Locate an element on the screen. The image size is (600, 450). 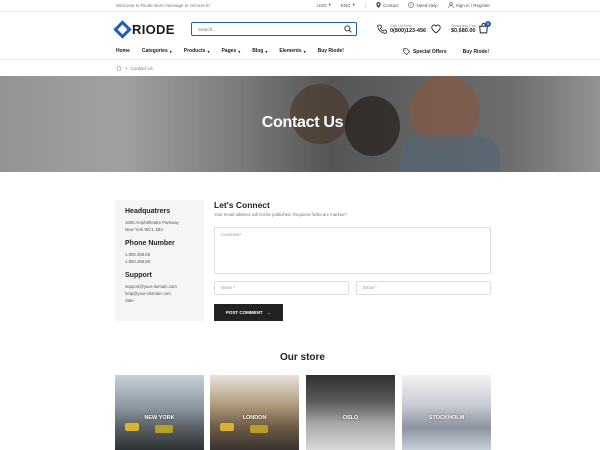
store-city-label: OSLO is located at coordinates (350, 418).